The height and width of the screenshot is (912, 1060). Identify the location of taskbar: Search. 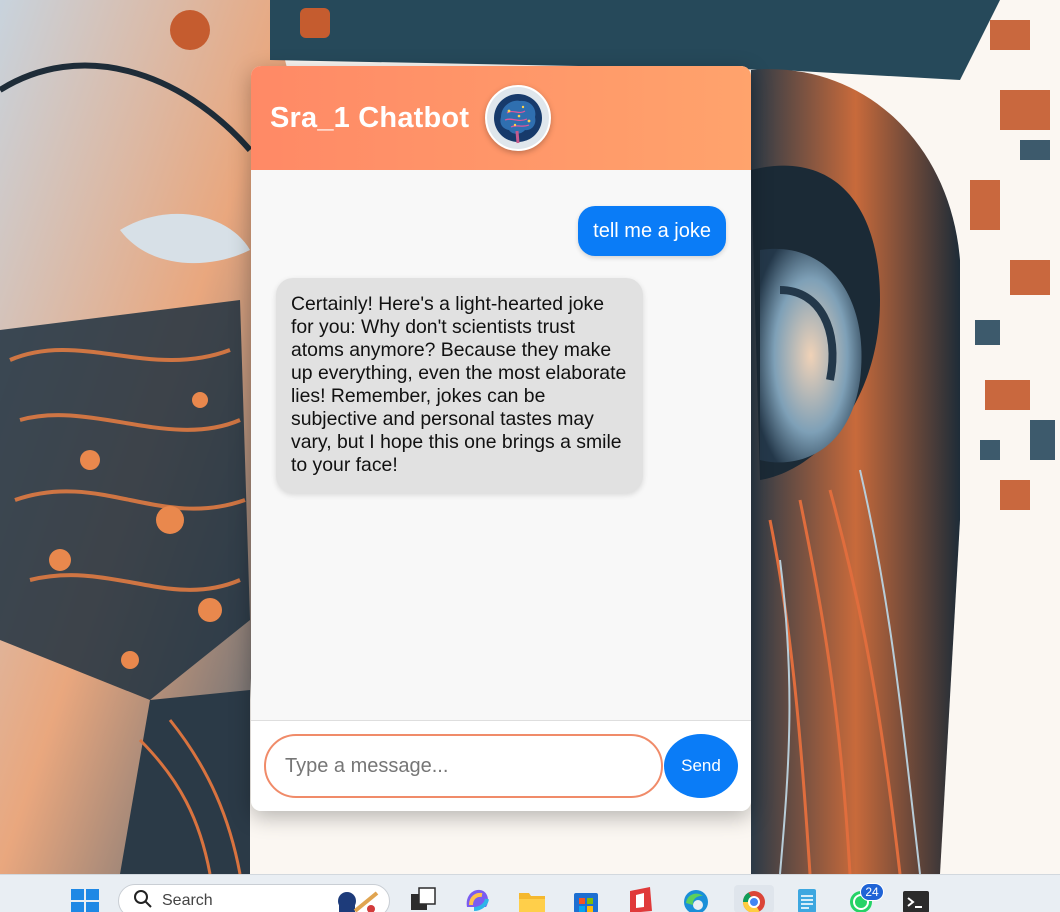
(530, 893).